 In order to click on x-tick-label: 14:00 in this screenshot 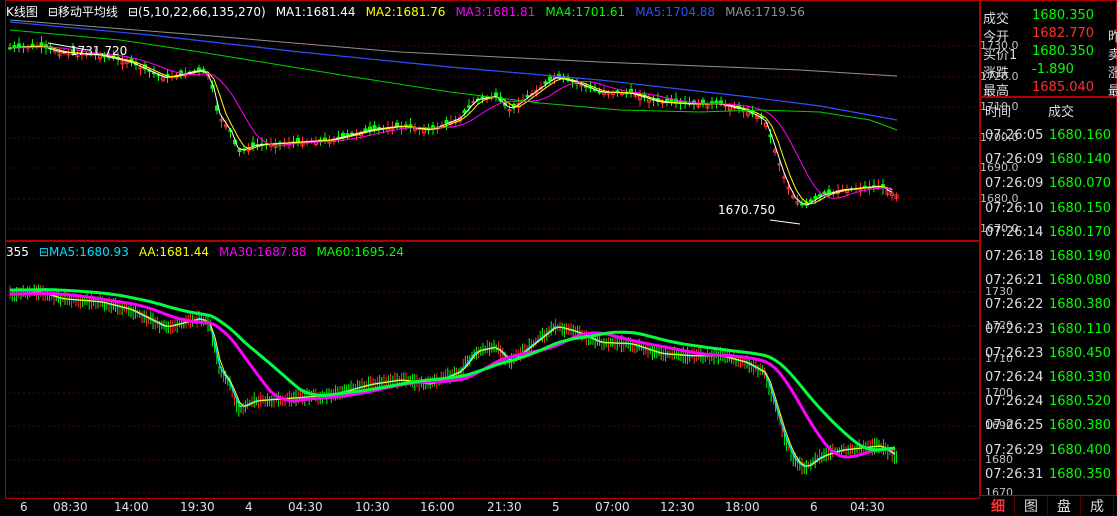, I will do `click(131, 507)`.